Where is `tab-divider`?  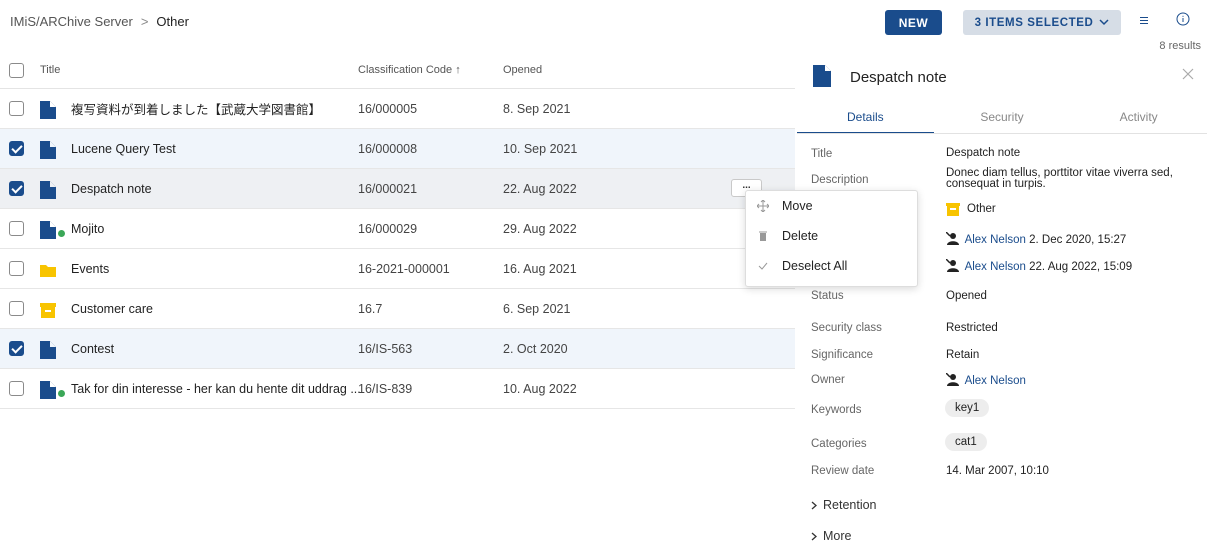
tab-divider is located at coordinates (1002, 133).